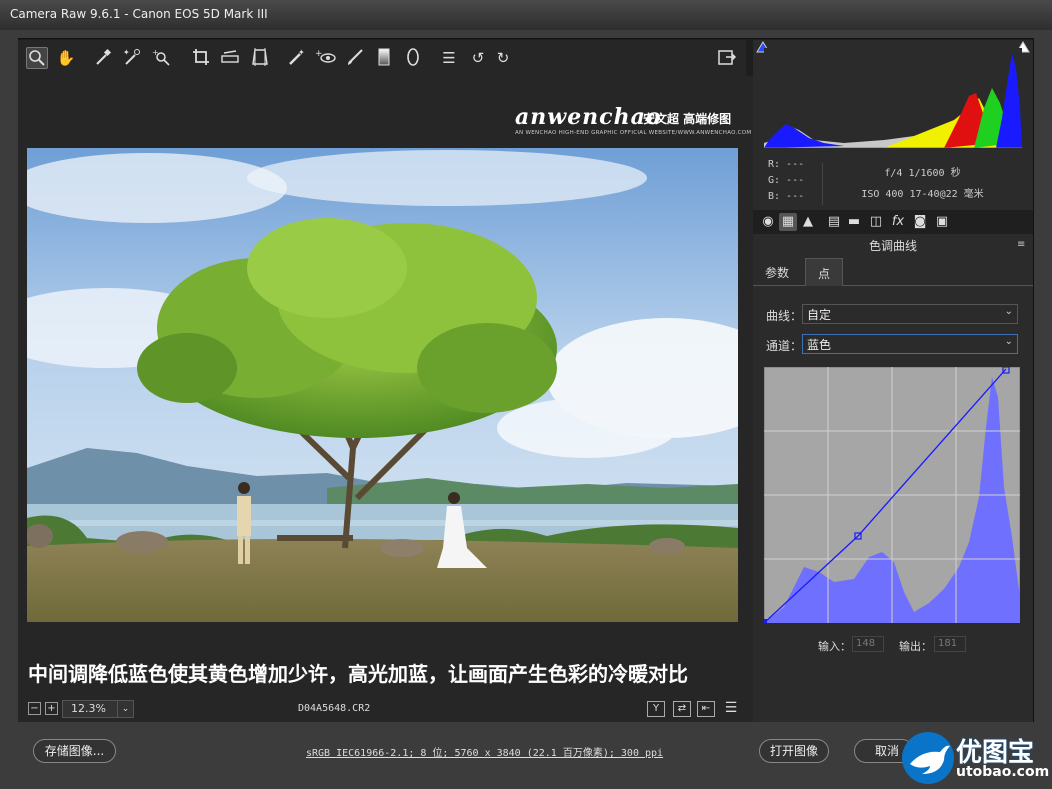 Image resolution: width=1052 pixels, height=789 pixels. What do you see at coordinates (727, 58) in the screenshot?
I see `export-icon` at bounding box center [727, 58].